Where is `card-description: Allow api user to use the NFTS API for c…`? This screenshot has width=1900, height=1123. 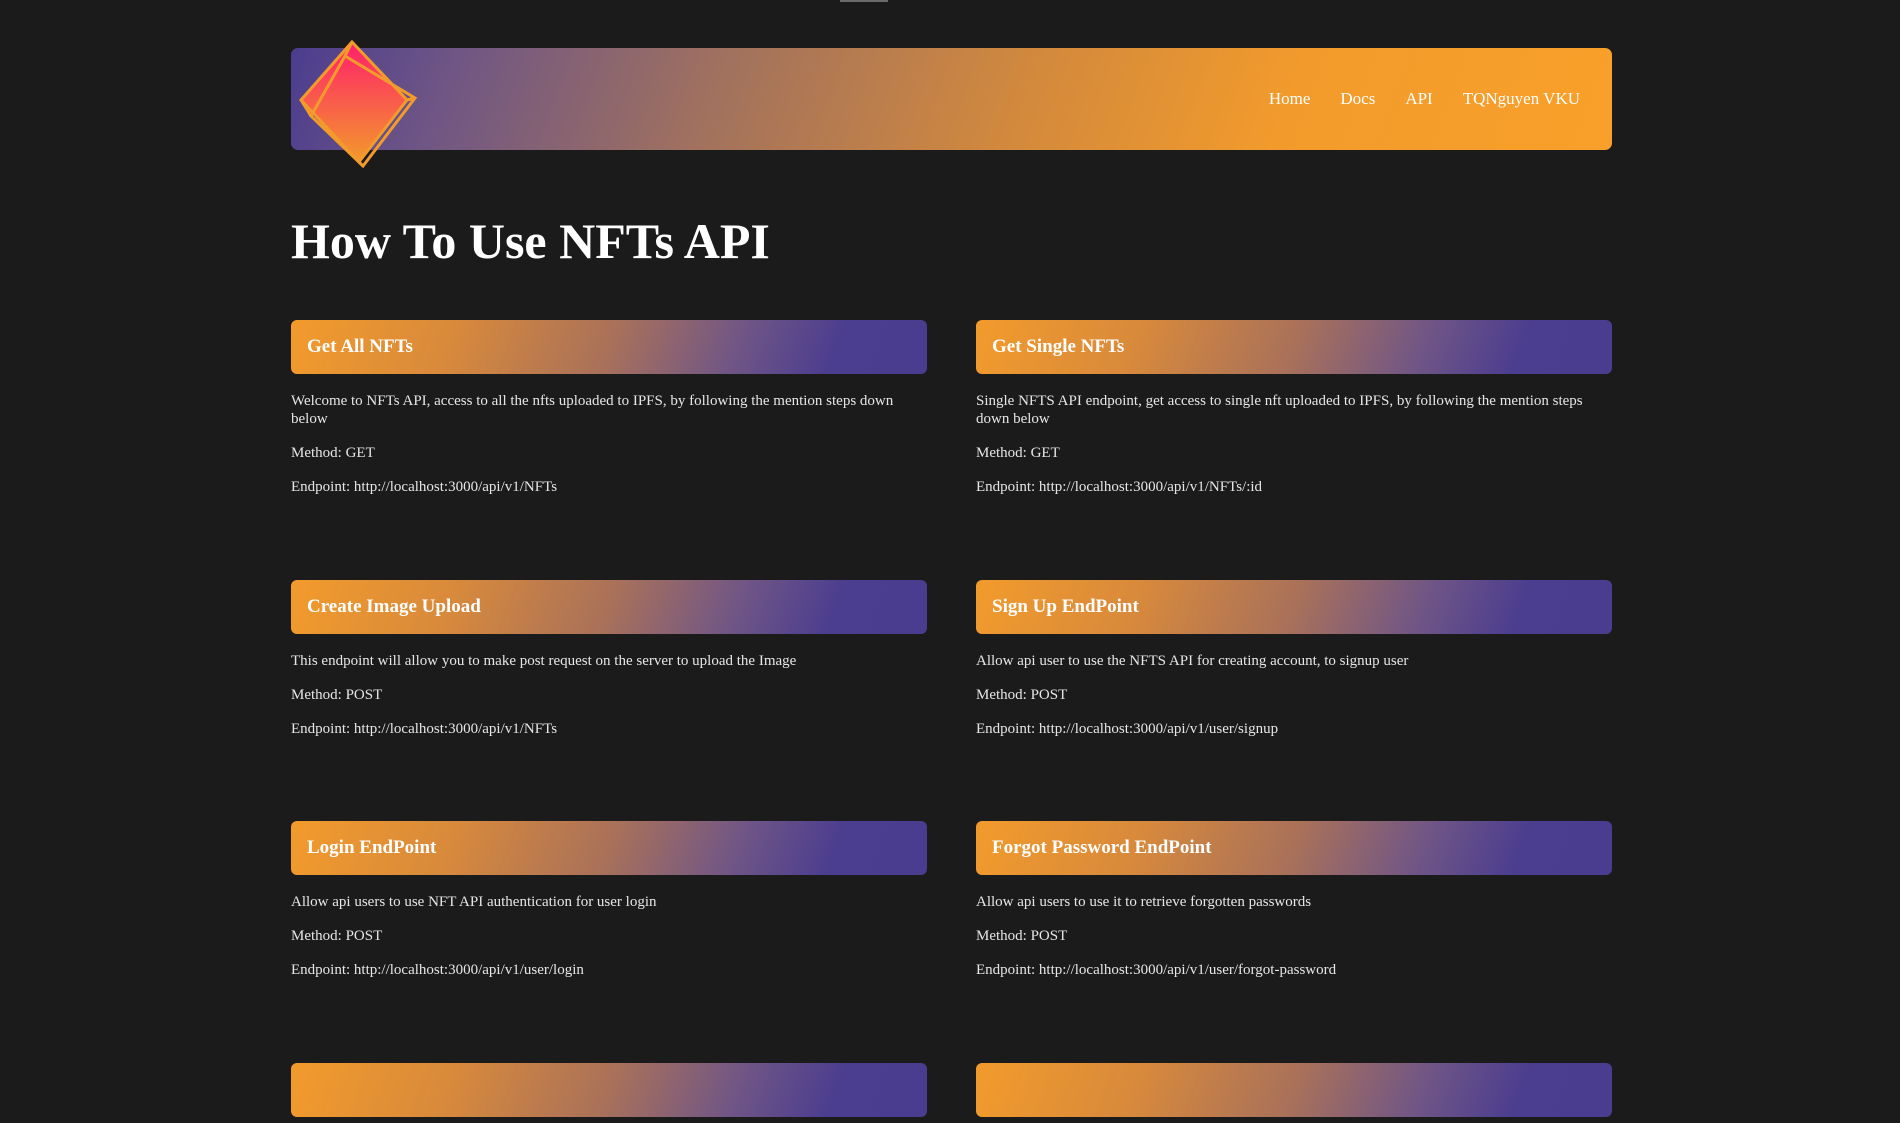 card-description: Allow api user to use the NFTS API for c… is located at coordinates (1192, 661).